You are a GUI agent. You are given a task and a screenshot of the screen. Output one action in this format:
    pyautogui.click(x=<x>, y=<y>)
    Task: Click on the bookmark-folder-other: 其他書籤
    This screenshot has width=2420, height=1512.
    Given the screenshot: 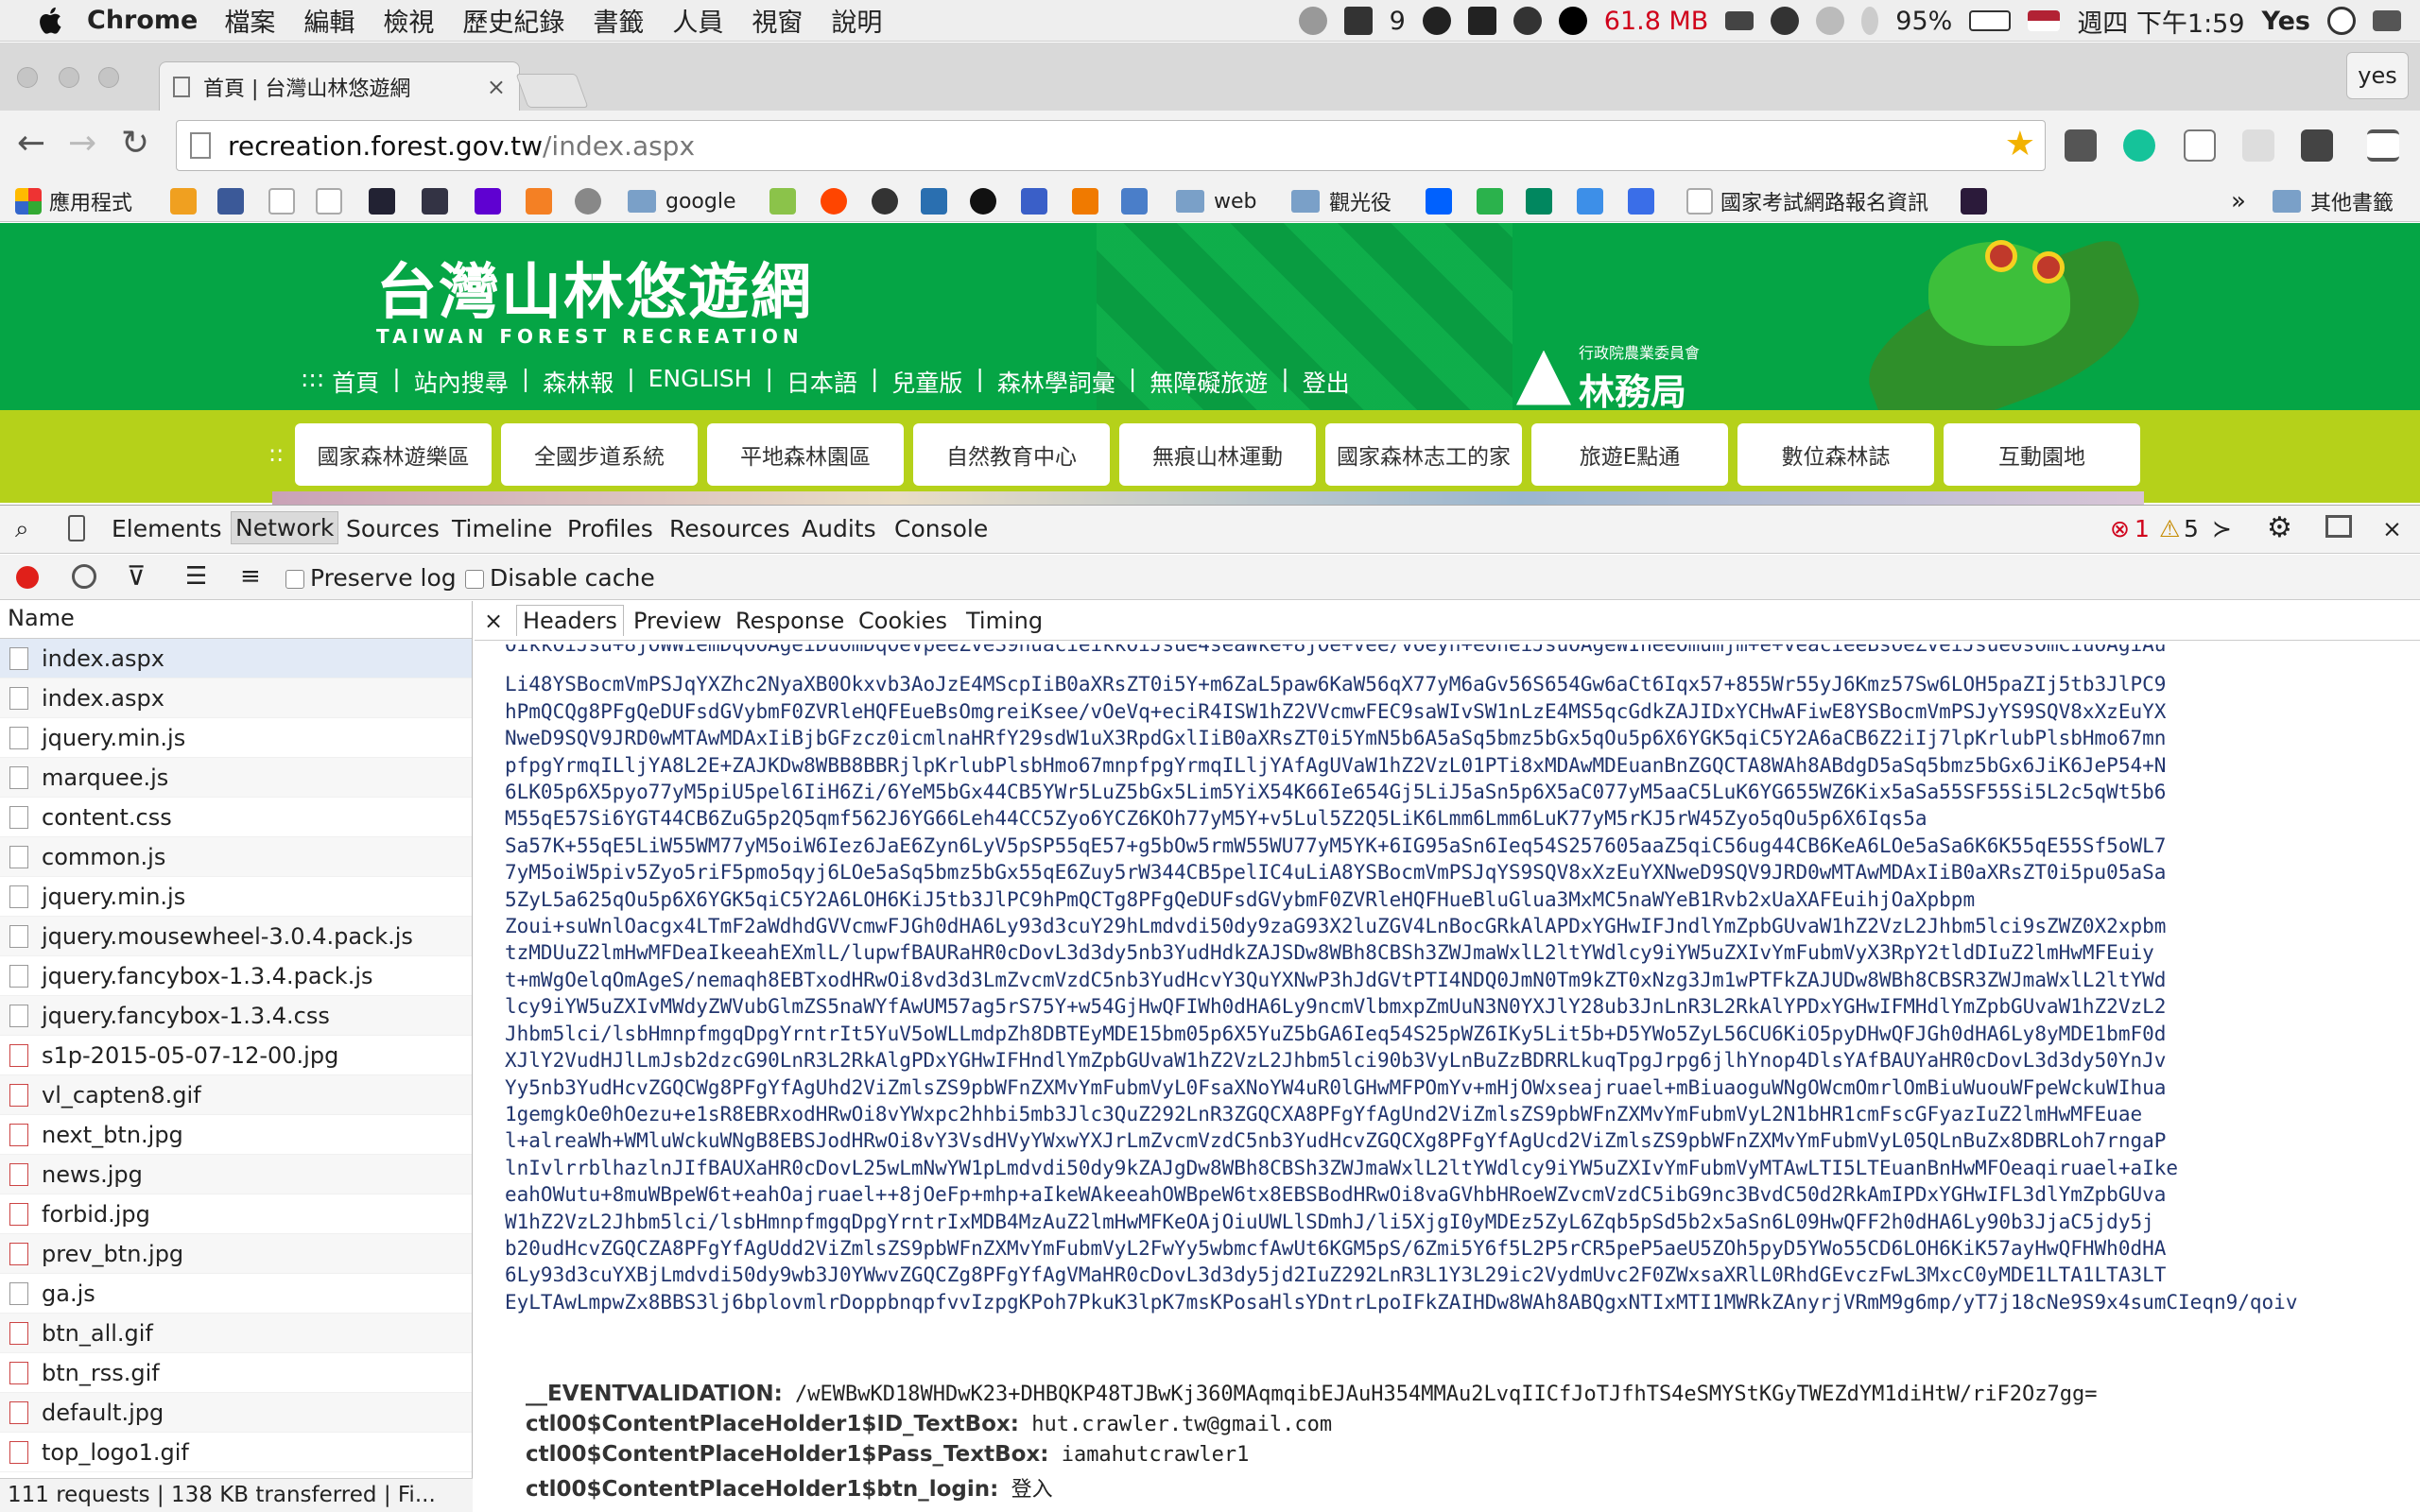 What is the action you would take?
    pyautogui.click(x=2333, y=201)
    